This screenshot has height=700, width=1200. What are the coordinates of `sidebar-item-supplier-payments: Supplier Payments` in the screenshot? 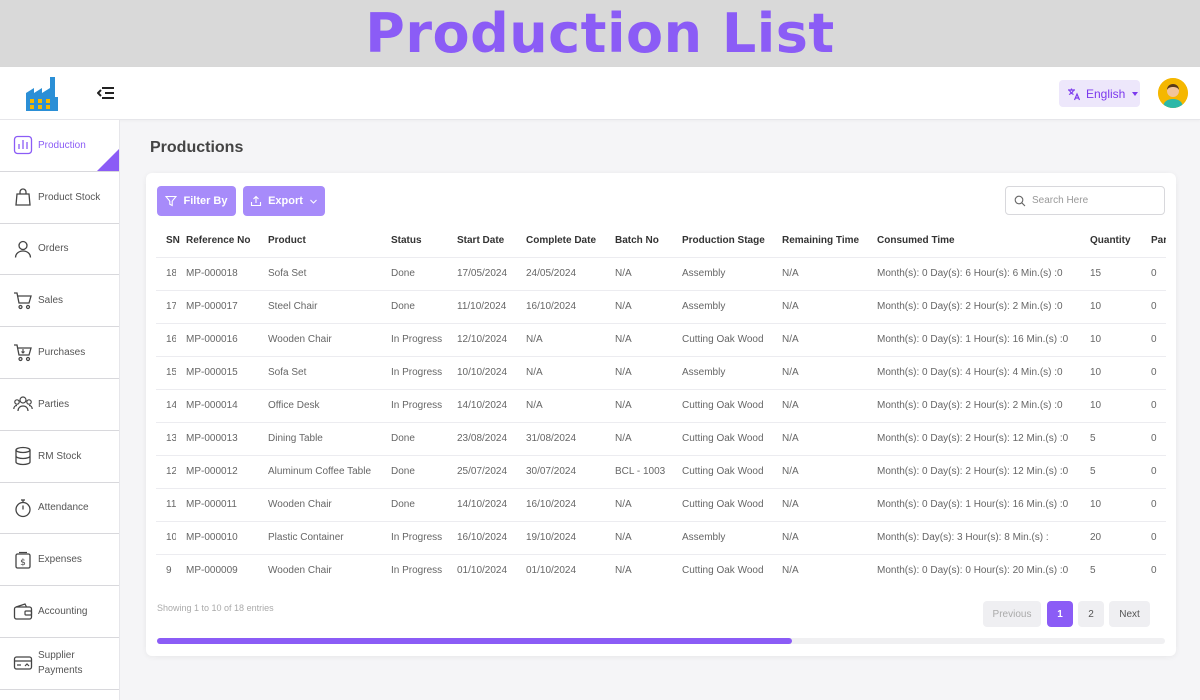 It's located at (59, 664).